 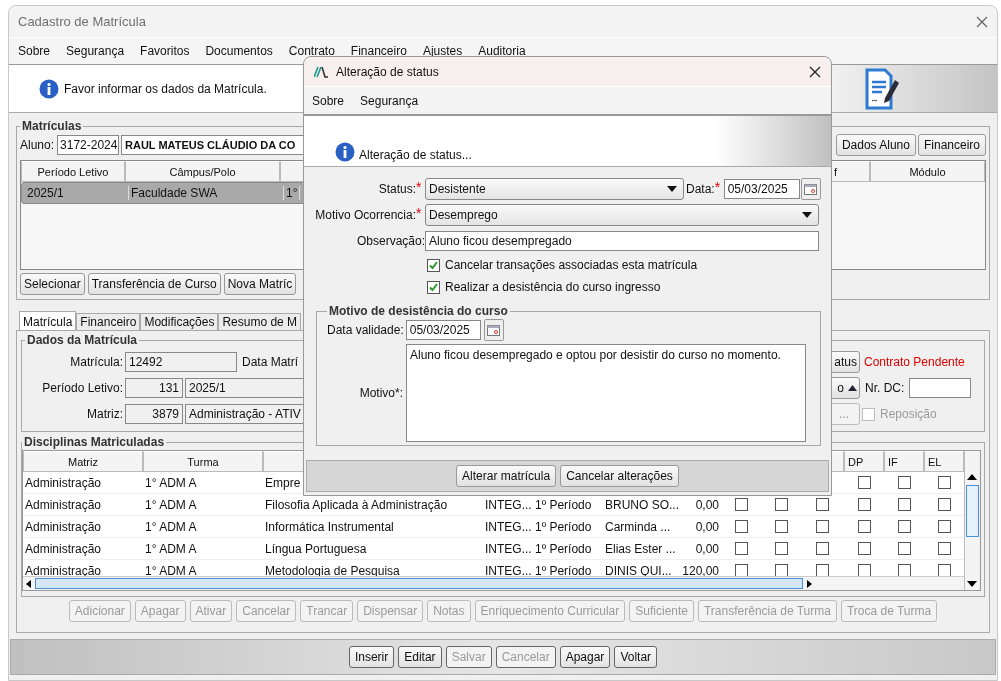 I want to click on column-header: EL, so click(x=944, y=461).